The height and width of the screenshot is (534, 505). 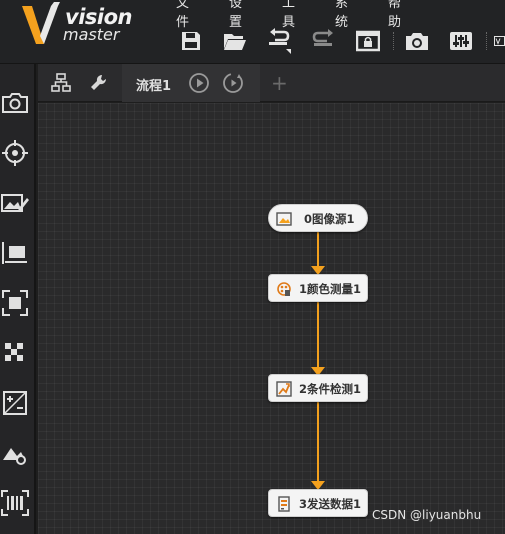 I want to click on tool-calculate-button, so click(x=15, y=403).